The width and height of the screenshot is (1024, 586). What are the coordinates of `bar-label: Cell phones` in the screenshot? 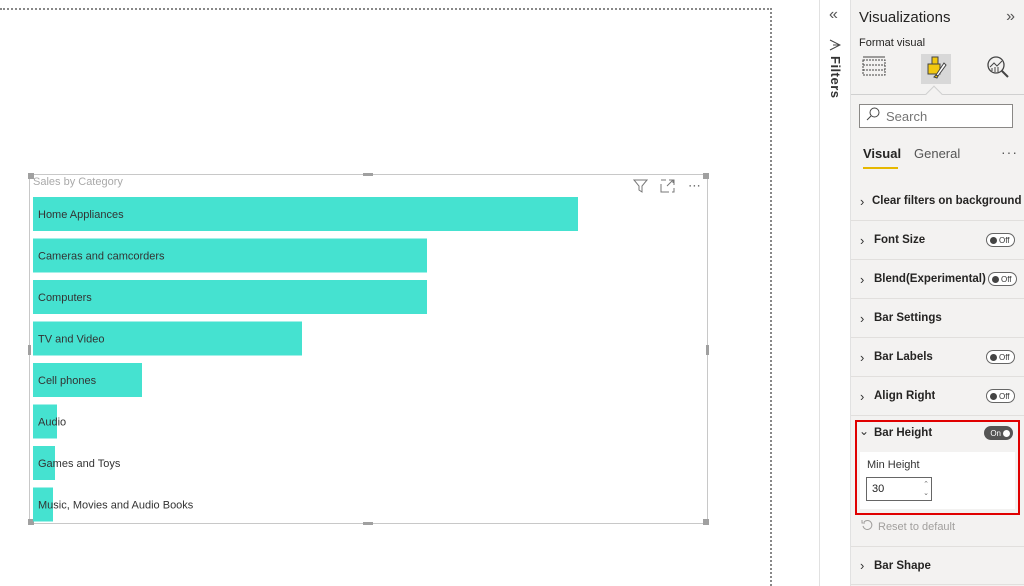 It's located at (67, 381).